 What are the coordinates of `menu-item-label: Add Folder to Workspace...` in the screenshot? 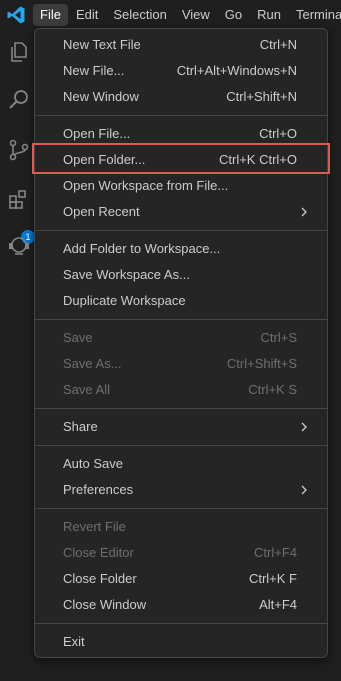 It's located at (142, 248).